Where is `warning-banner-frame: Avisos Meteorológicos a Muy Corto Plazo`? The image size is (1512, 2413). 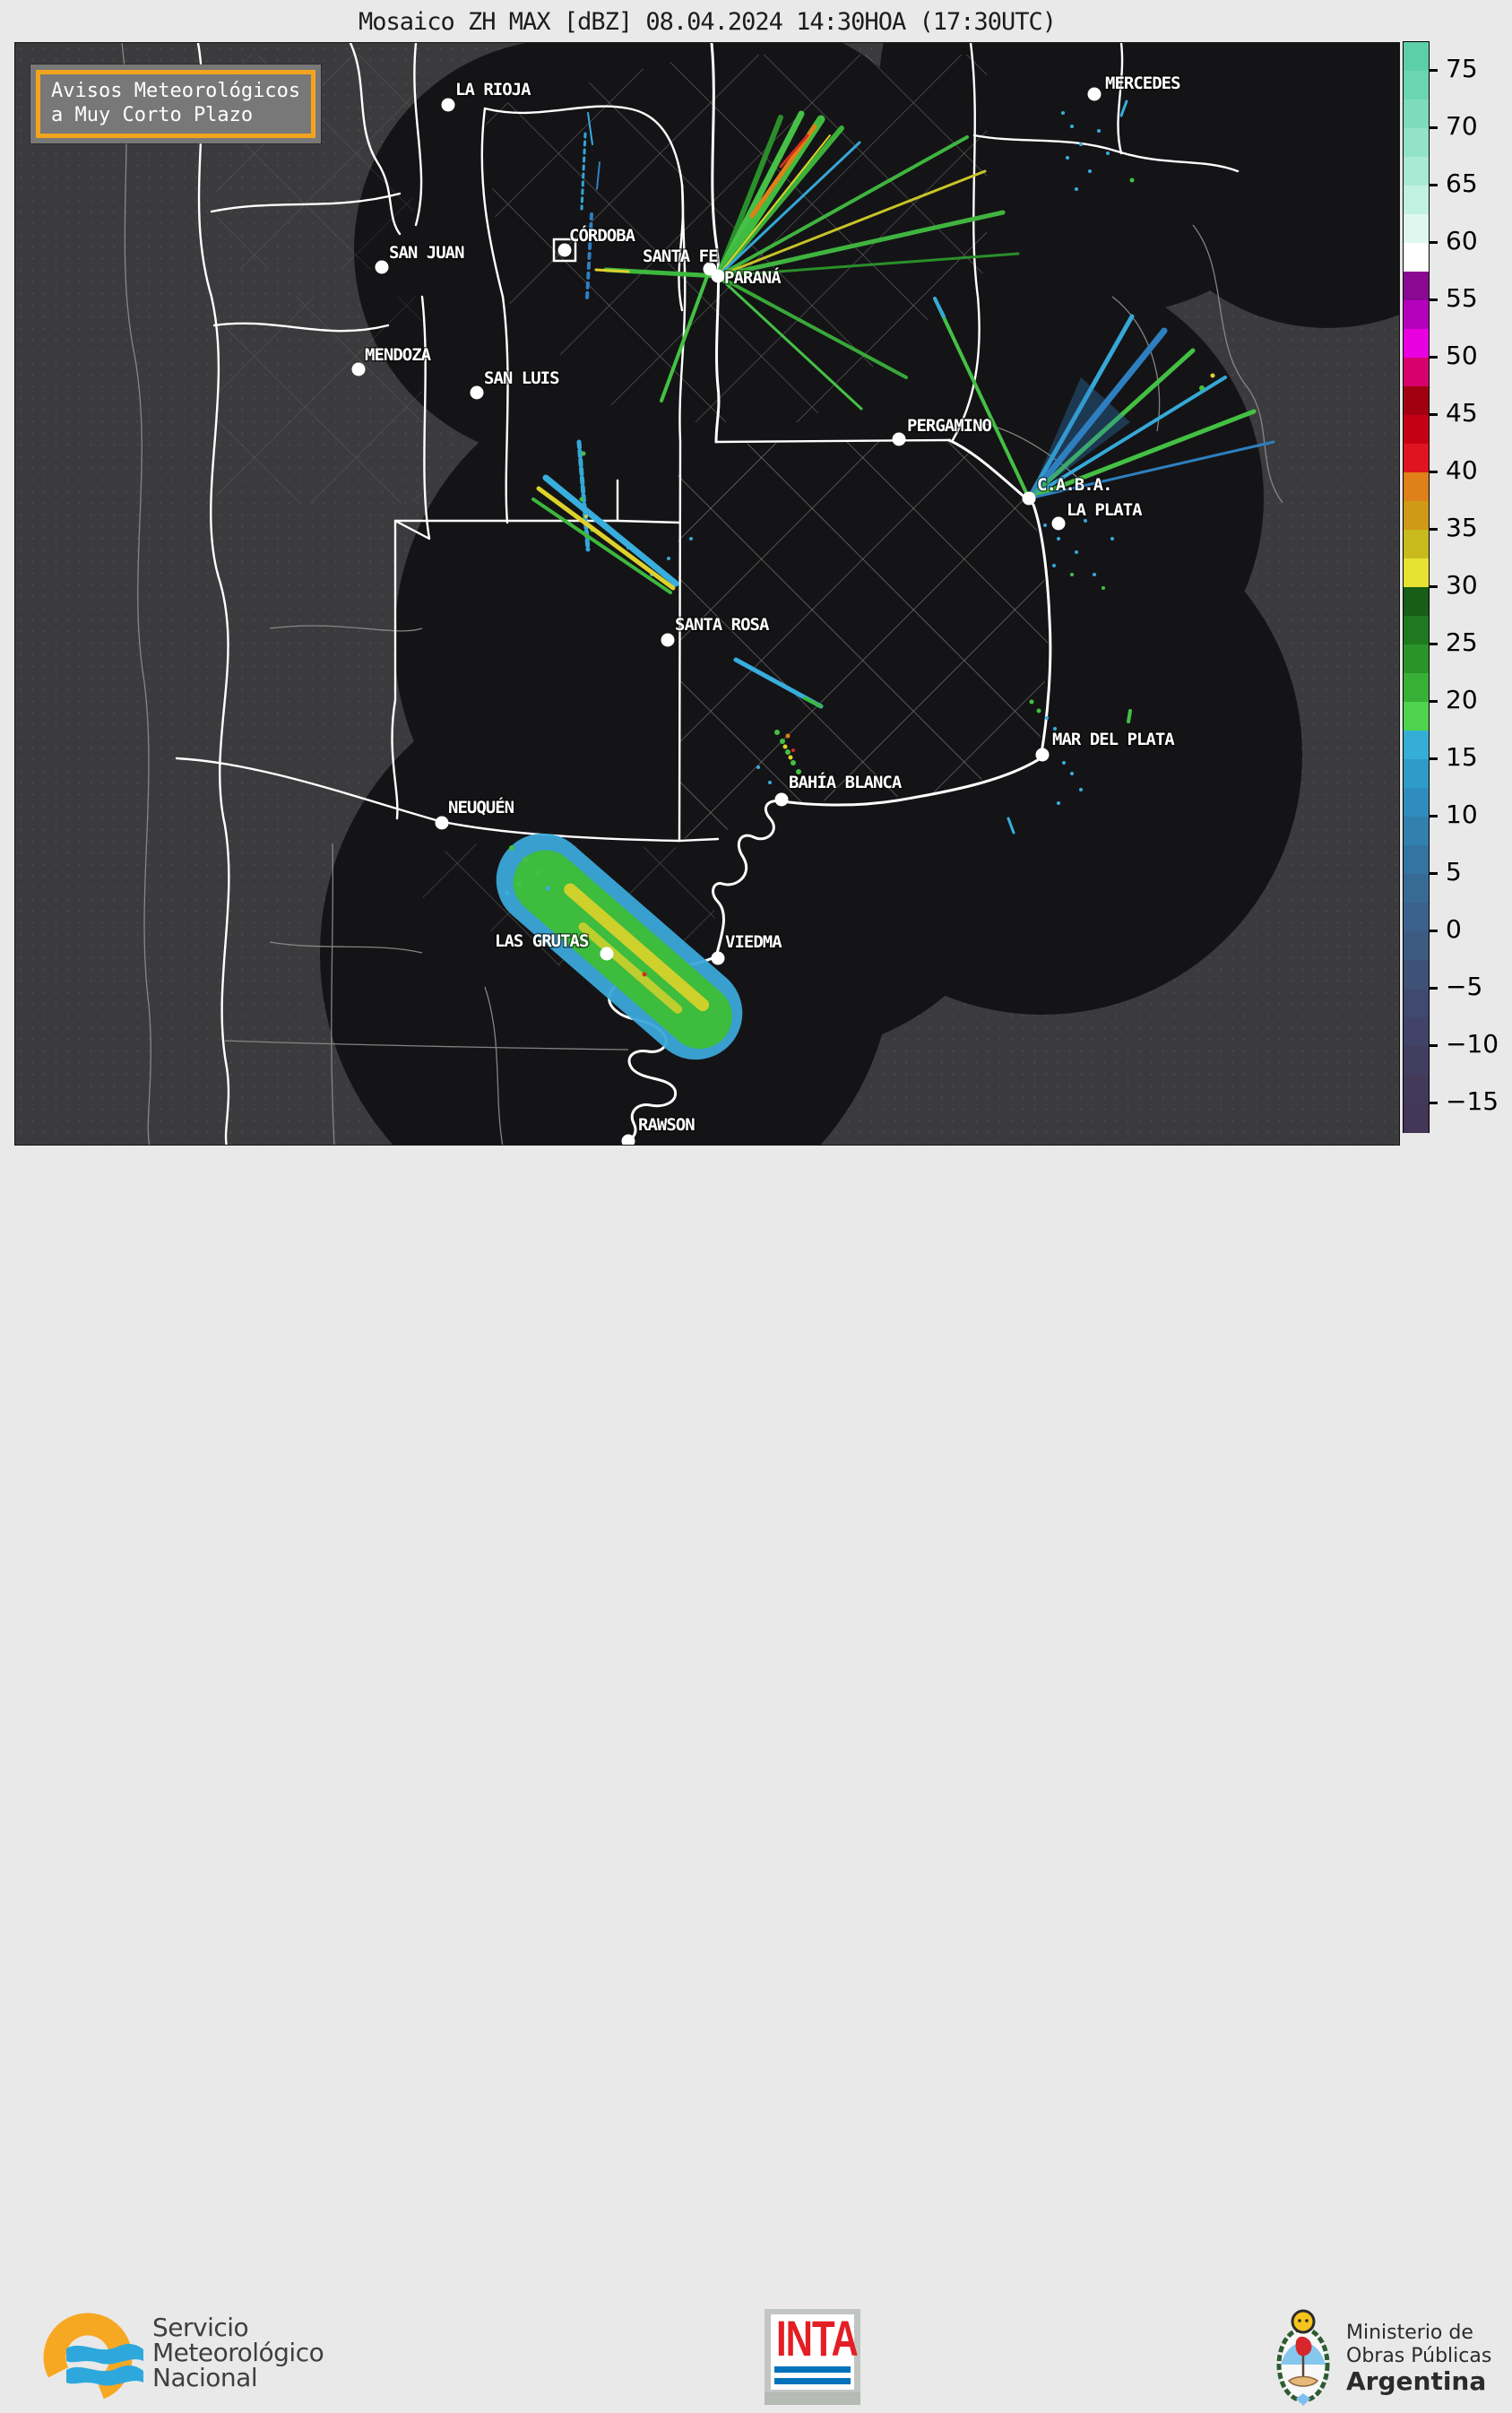
warning-banner-frame: Avisos Meteorológicos a Muy Corto Plazo is located at coordinates (176, 104).